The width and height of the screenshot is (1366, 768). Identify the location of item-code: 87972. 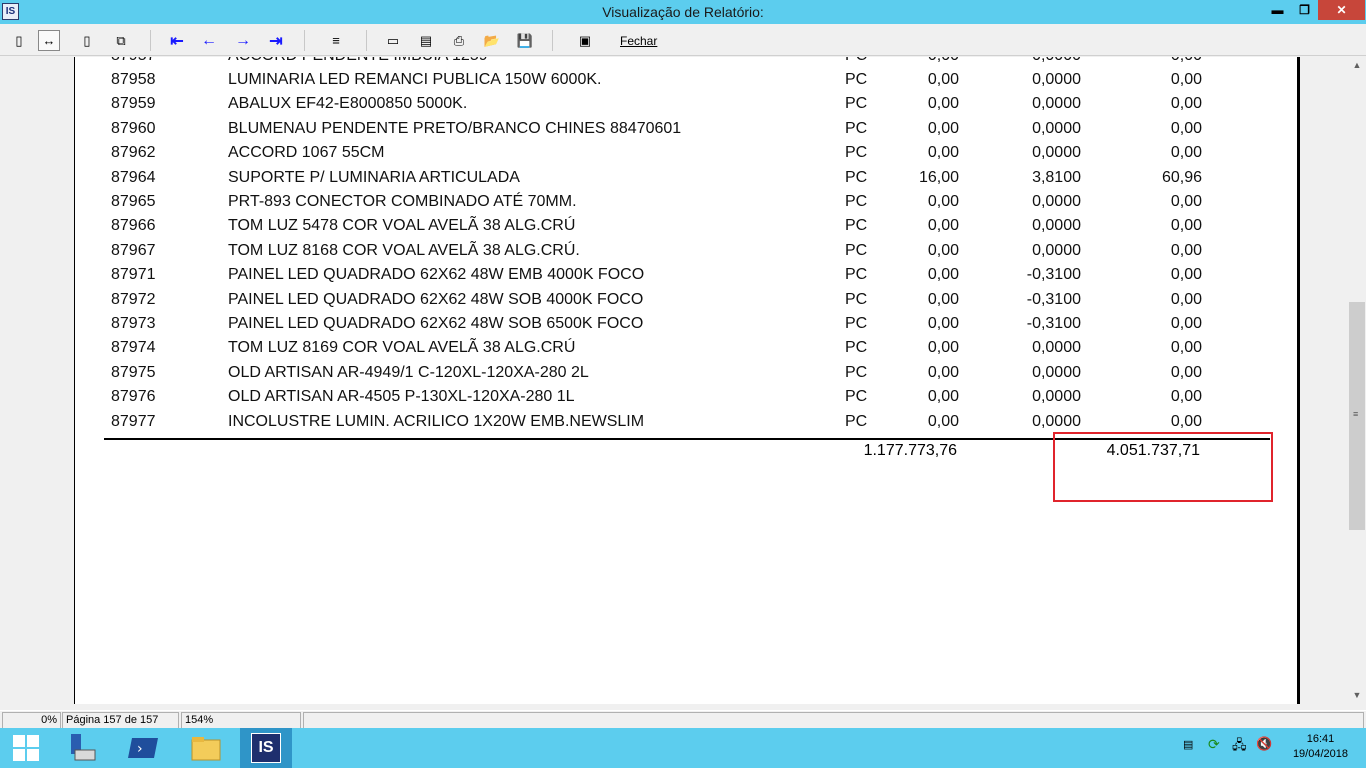
(133, 299).